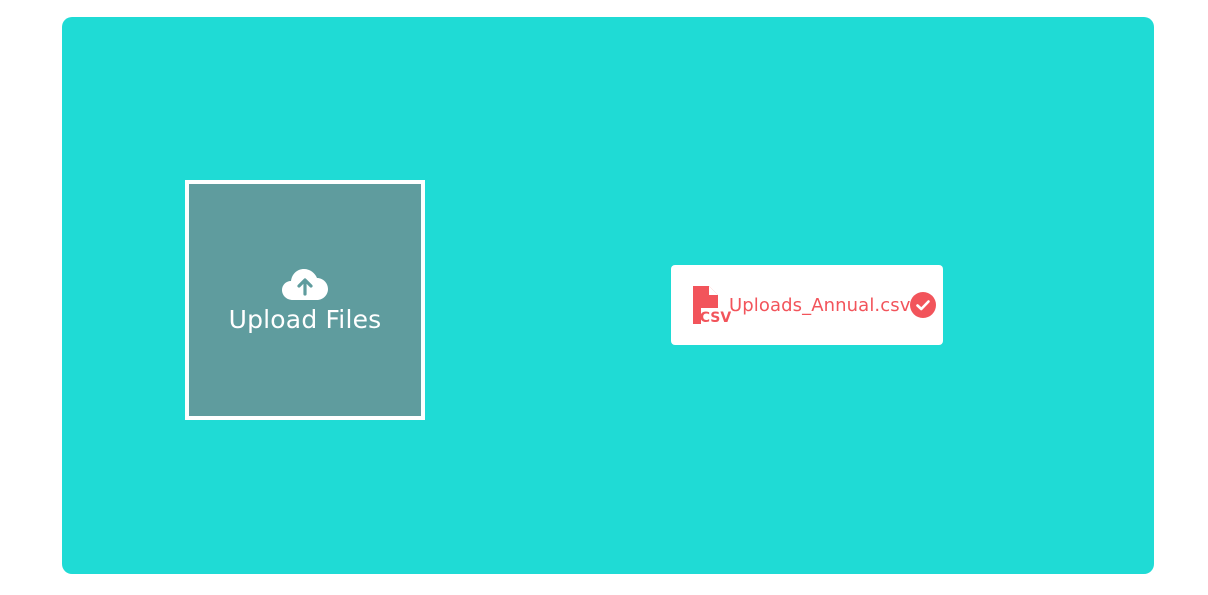 The image size is (1208, 595). I want to click on file-name: Uploads_Annual.csv, so click(820, 305).